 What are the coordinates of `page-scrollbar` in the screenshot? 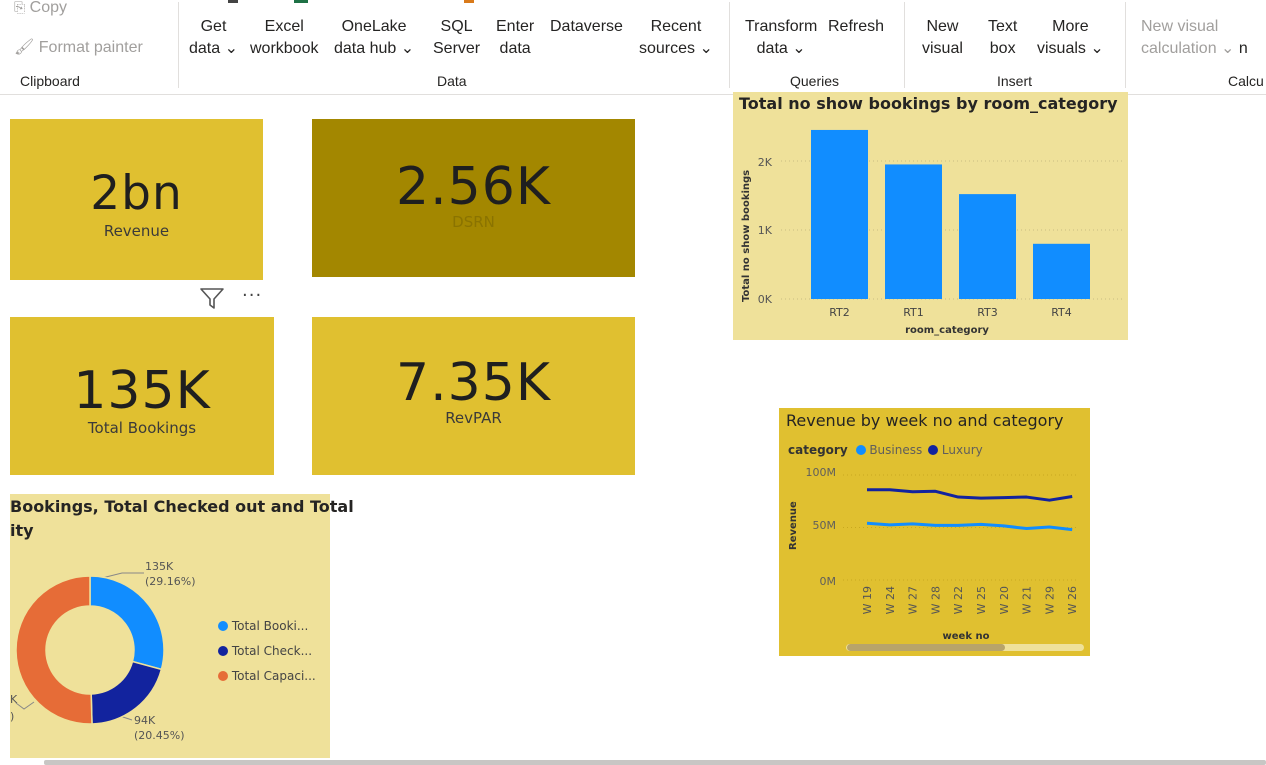 It's located at (655, 762).